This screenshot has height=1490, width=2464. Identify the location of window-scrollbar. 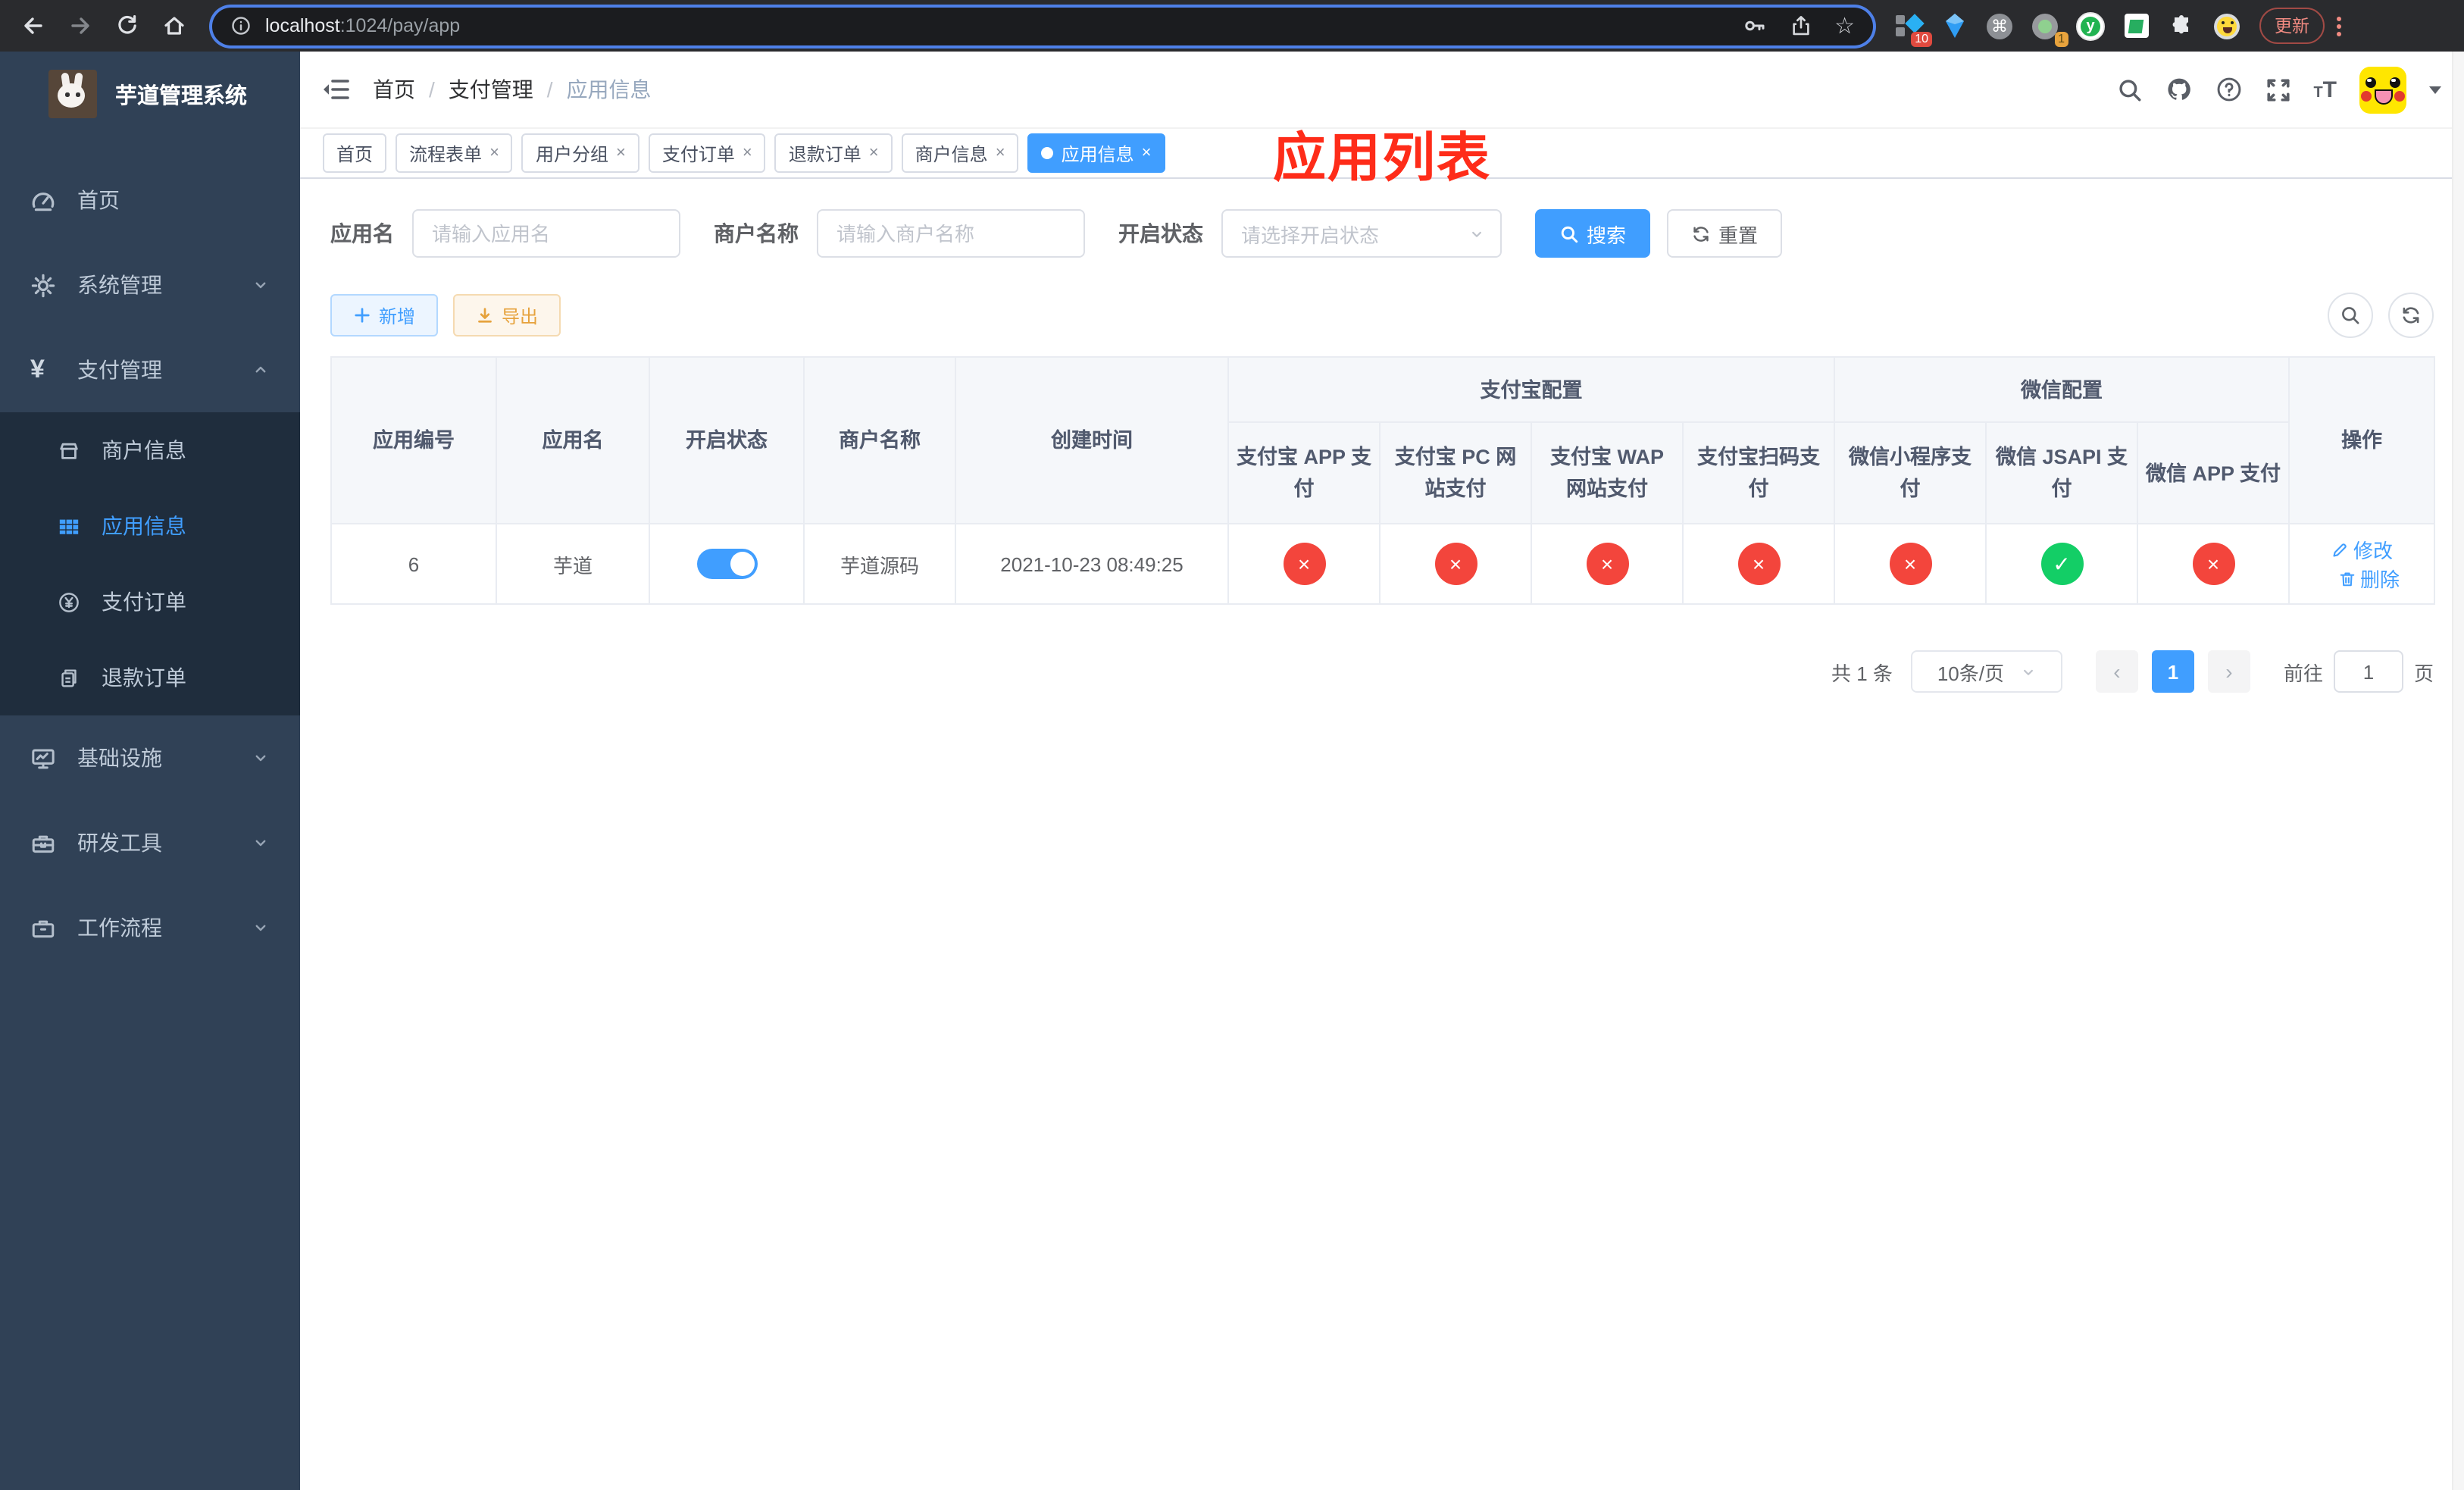
(2458, 771).